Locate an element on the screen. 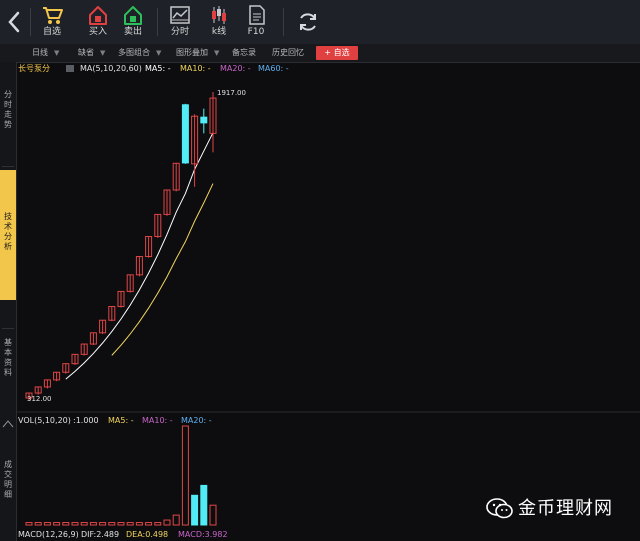  ma10-line is located at coordinates (162, 269).